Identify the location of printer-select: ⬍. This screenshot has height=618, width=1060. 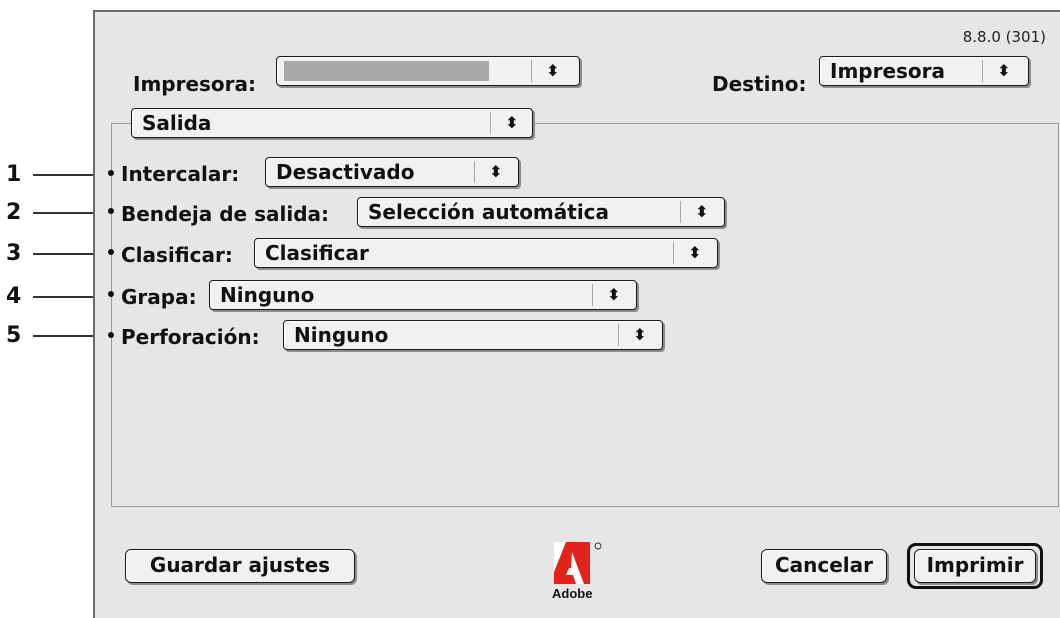
(428, 71).